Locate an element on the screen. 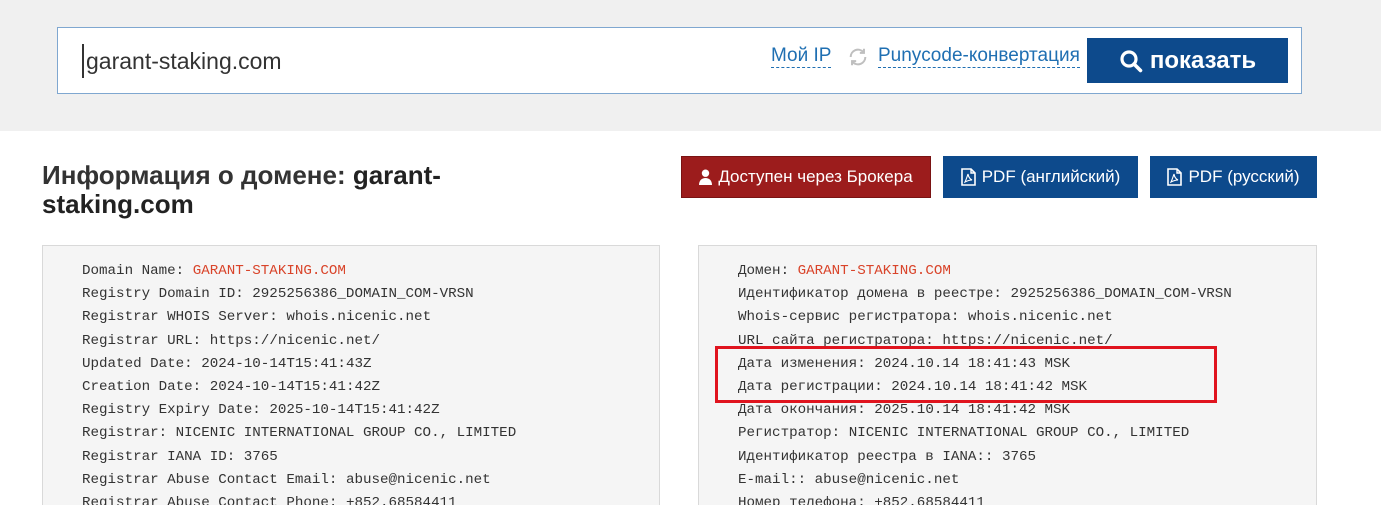  my-ip-link: Мой IP is located at coordinates (801, 56).